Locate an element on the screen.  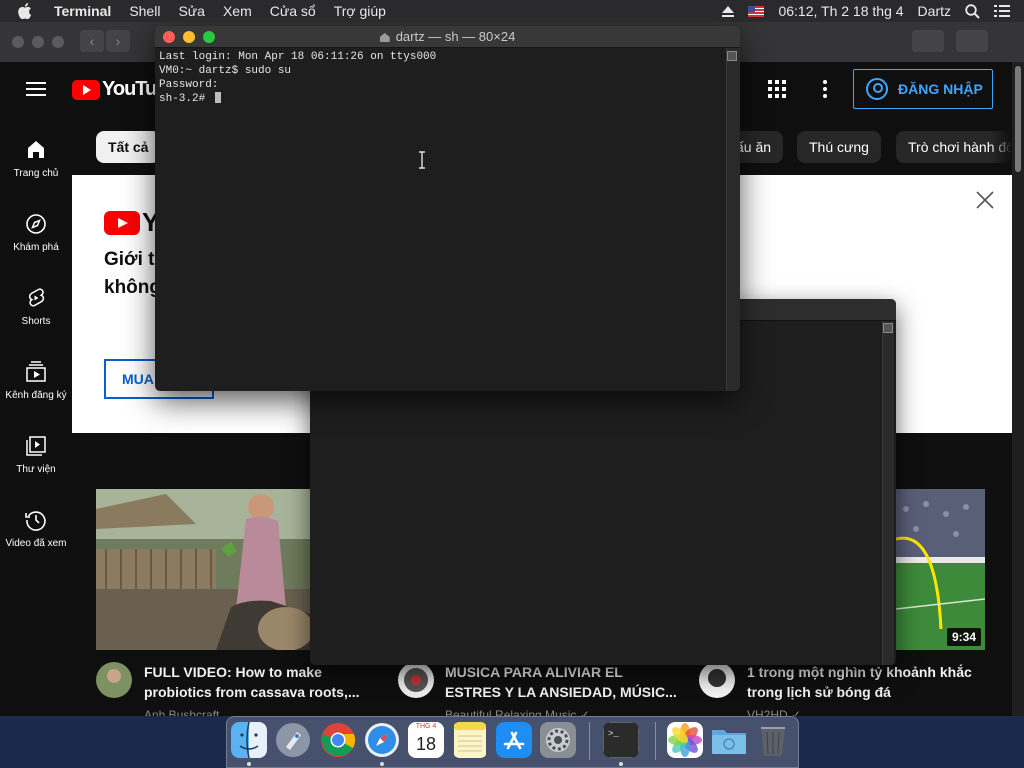
terminal-title-bar: dartz — sh — 80×24 is located at coordinates (447, 37).